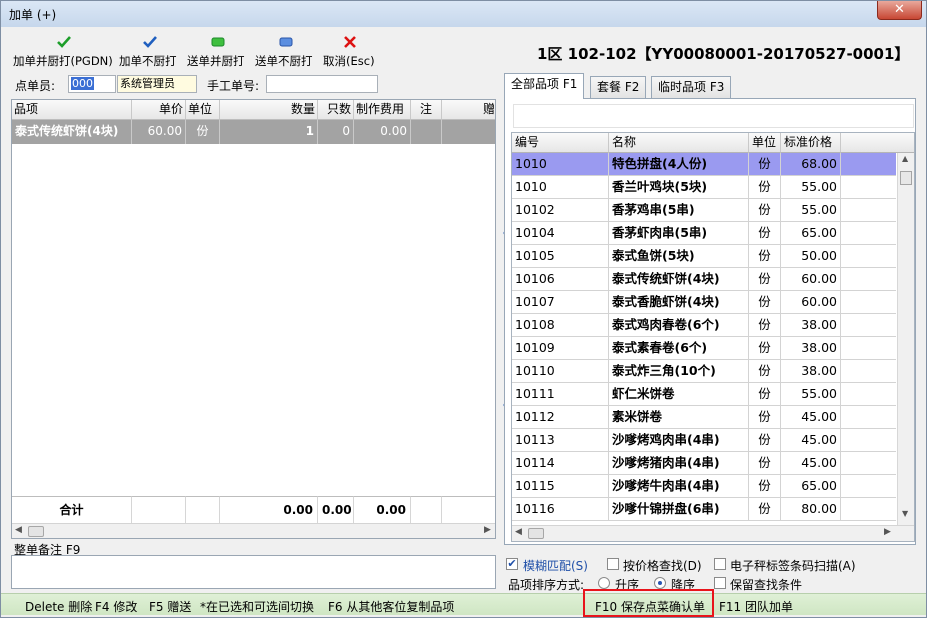 The height and width of the screenshot is (618, 927). What do you see at coordinates (518, 532) in the screenshot?
I see `menu-scroll-left-icon: ◀` at bounding box center [518, 532].